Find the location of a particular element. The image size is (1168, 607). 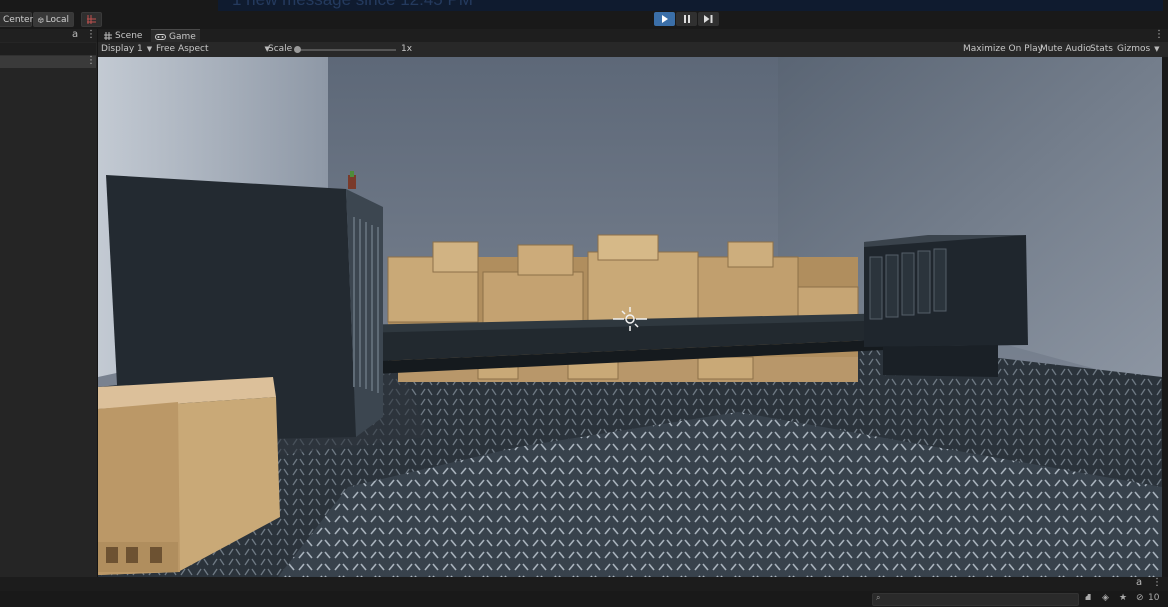

scale-value: 1x is located at coordinates (407, 49).